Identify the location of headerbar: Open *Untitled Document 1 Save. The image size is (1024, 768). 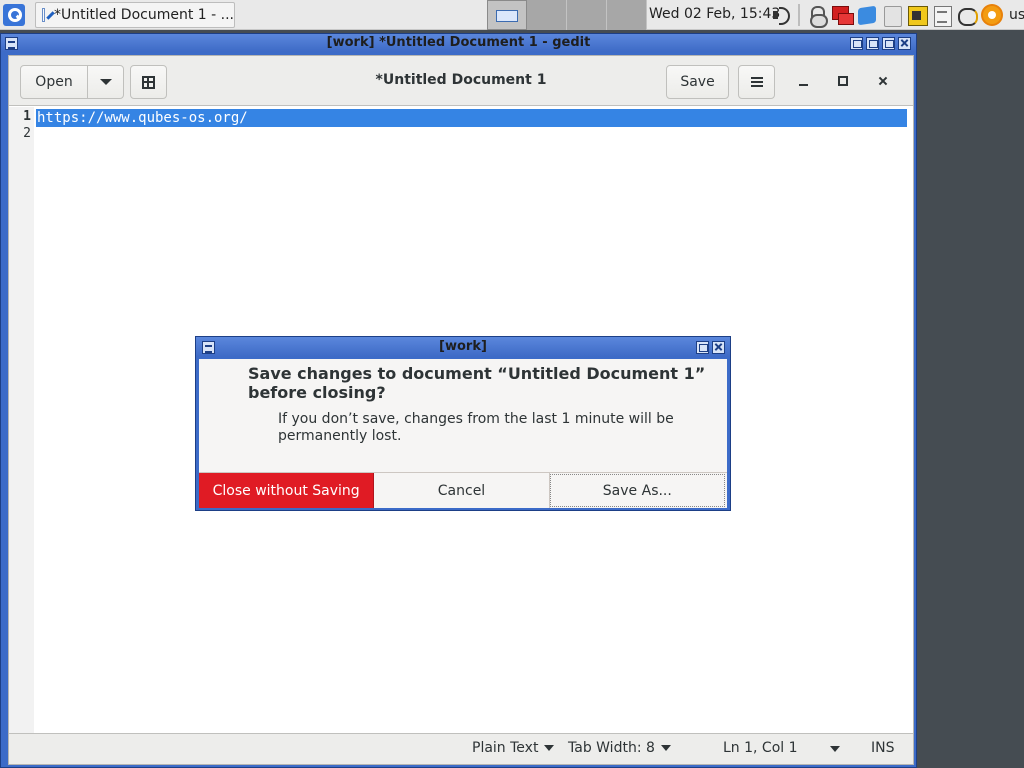
(461, 81).